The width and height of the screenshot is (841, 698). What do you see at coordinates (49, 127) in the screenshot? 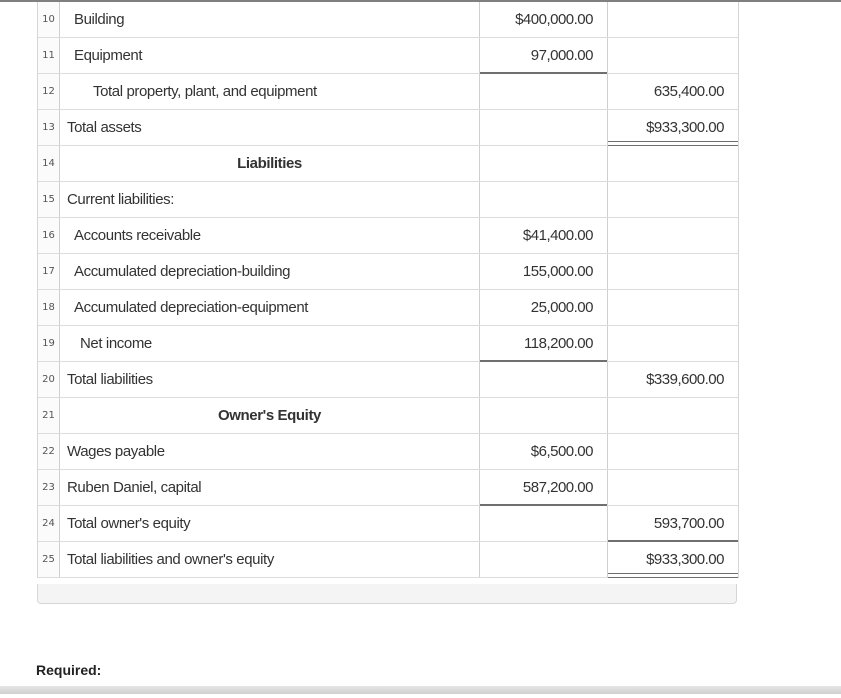
I see `row-number: 13` at bounding box center [49, 127].